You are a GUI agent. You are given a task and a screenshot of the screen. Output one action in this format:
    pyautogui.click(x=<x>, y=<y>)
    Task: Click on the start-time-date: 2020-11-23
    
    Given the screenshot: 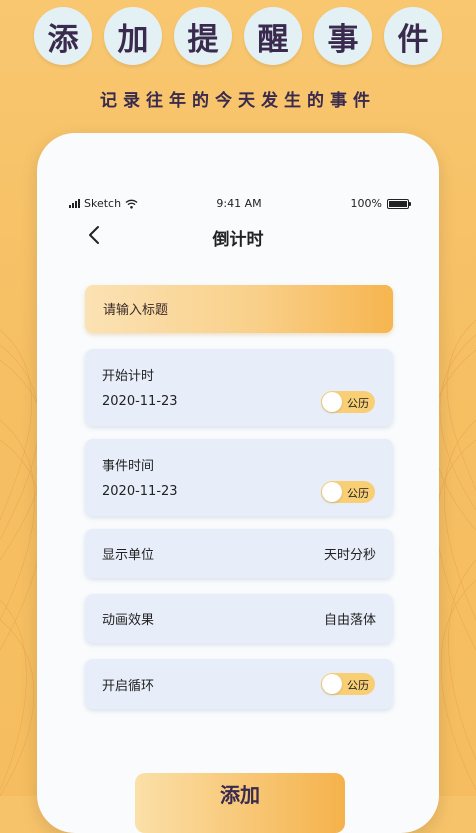 What is the action you would take?
    pyautogui.click(x=140, y=401)
    